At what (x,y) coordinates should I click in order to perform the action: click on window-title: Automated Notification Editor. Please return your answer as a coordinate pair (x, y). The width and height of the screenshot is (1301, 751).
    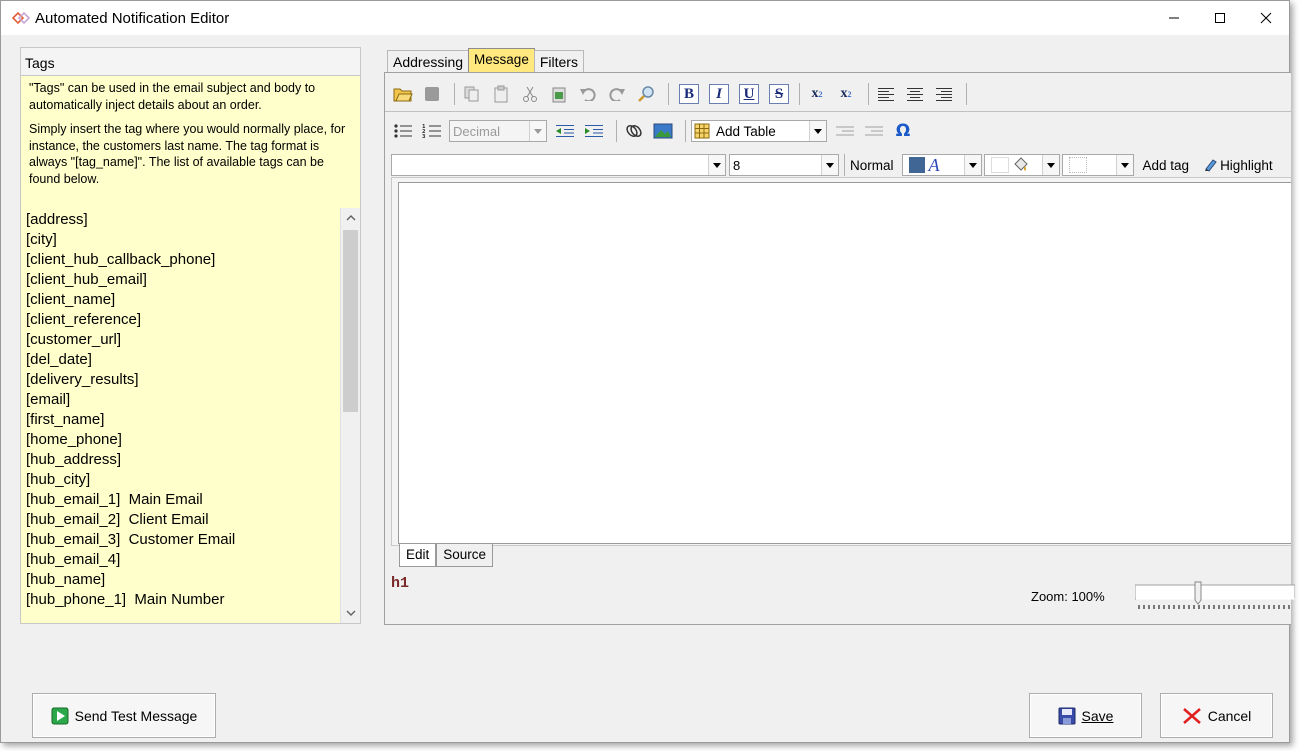
    Looking at the image, I should click on (132, 18).